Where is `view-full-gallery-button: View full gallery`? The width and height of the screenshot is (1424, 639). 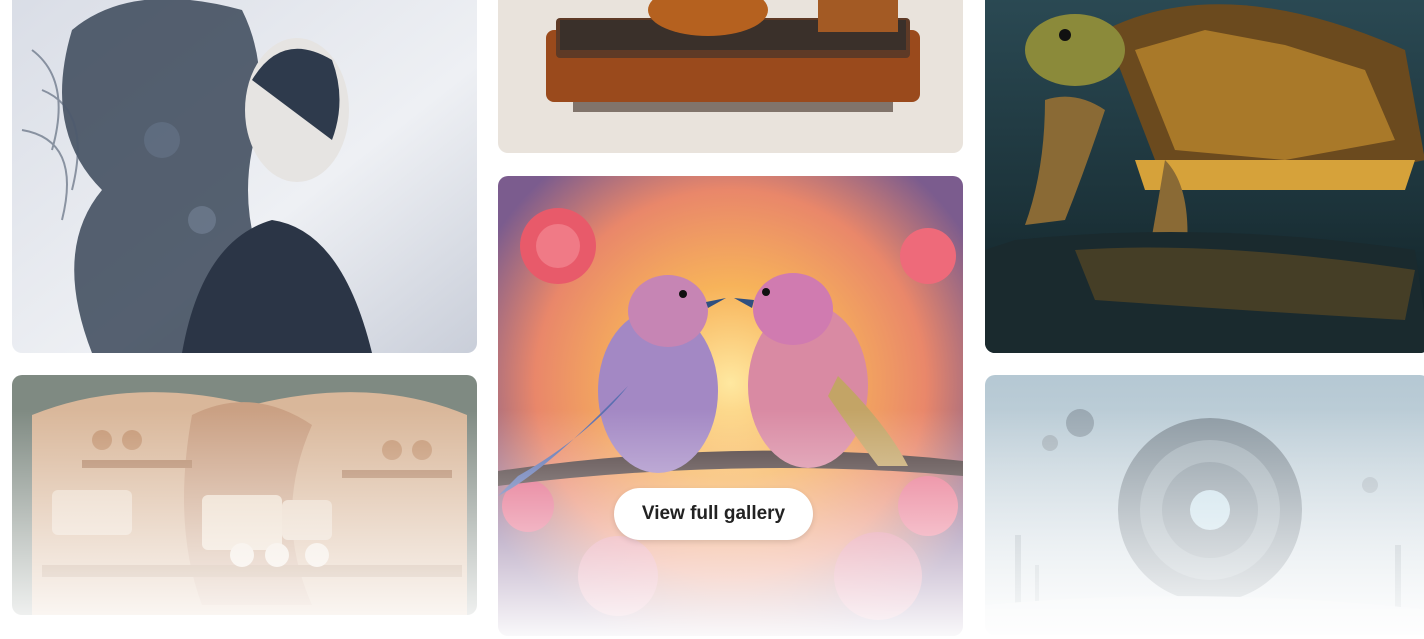 view-full-gallery-button: View full gallery is located at coordinates (713, 514).